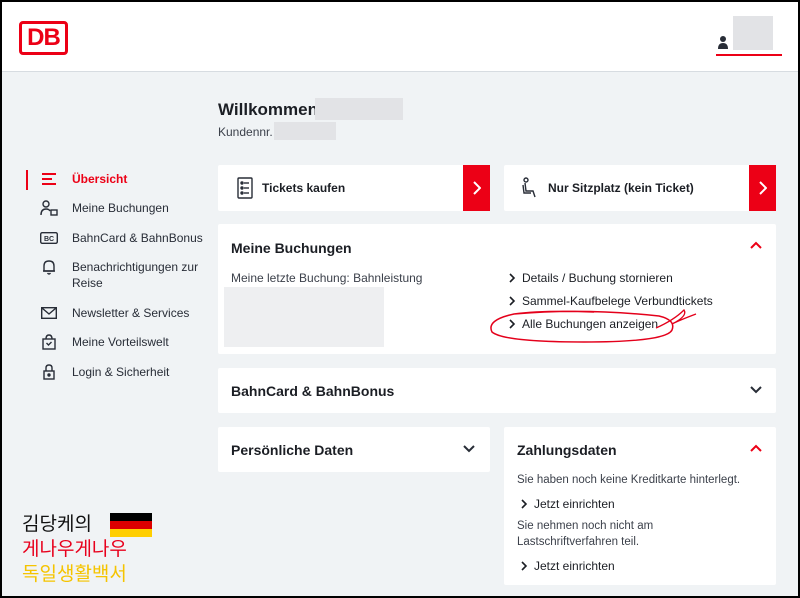  I want to click on link-label: Details / Buchung stornieren, so click(597, 278).